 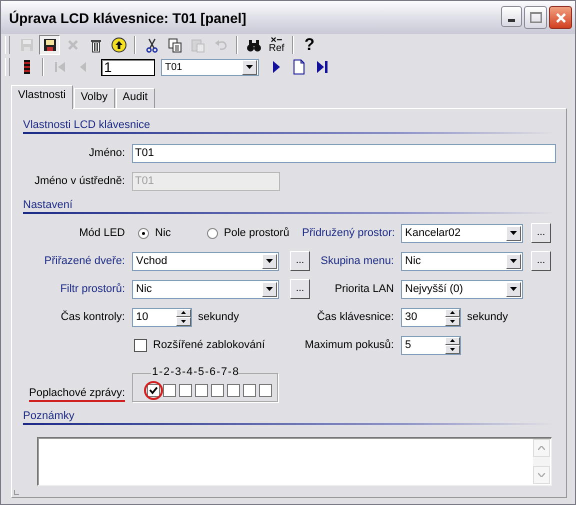 I want to click on notes-field, so click(x=294, y=461).